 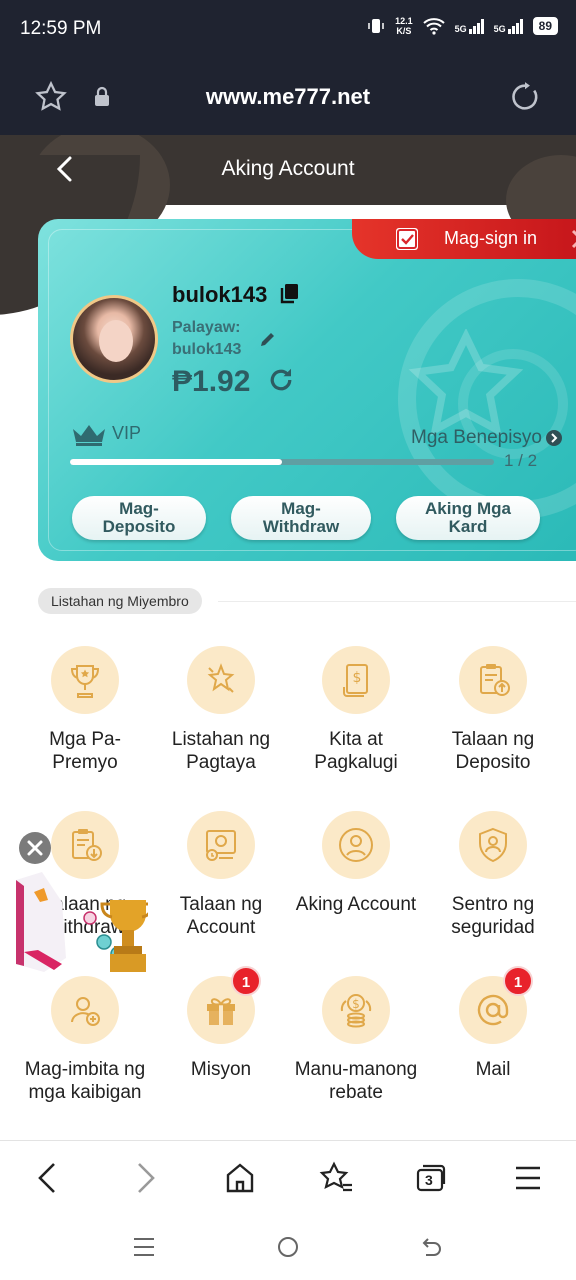 I want to click on menu-item-rewards: Mga Pa-Premyo, so click(x=85, y=710).